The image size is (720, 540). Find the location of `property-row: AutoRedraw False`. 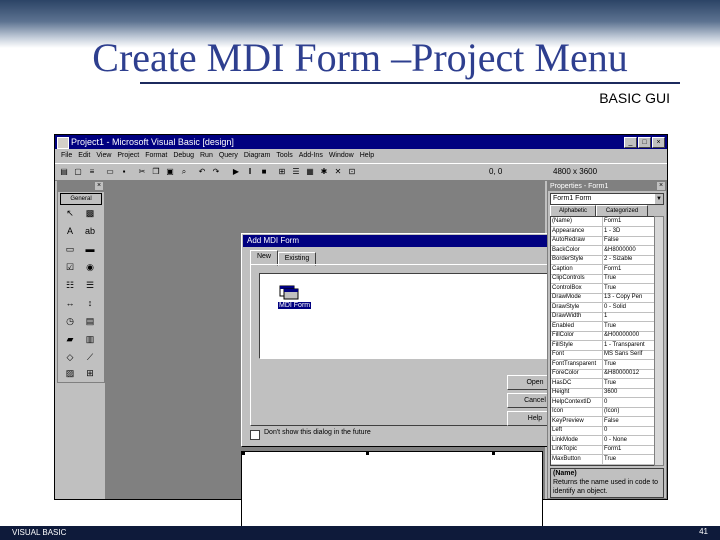

property-row: AutoRedraw False is located at coordinates (603, 241).